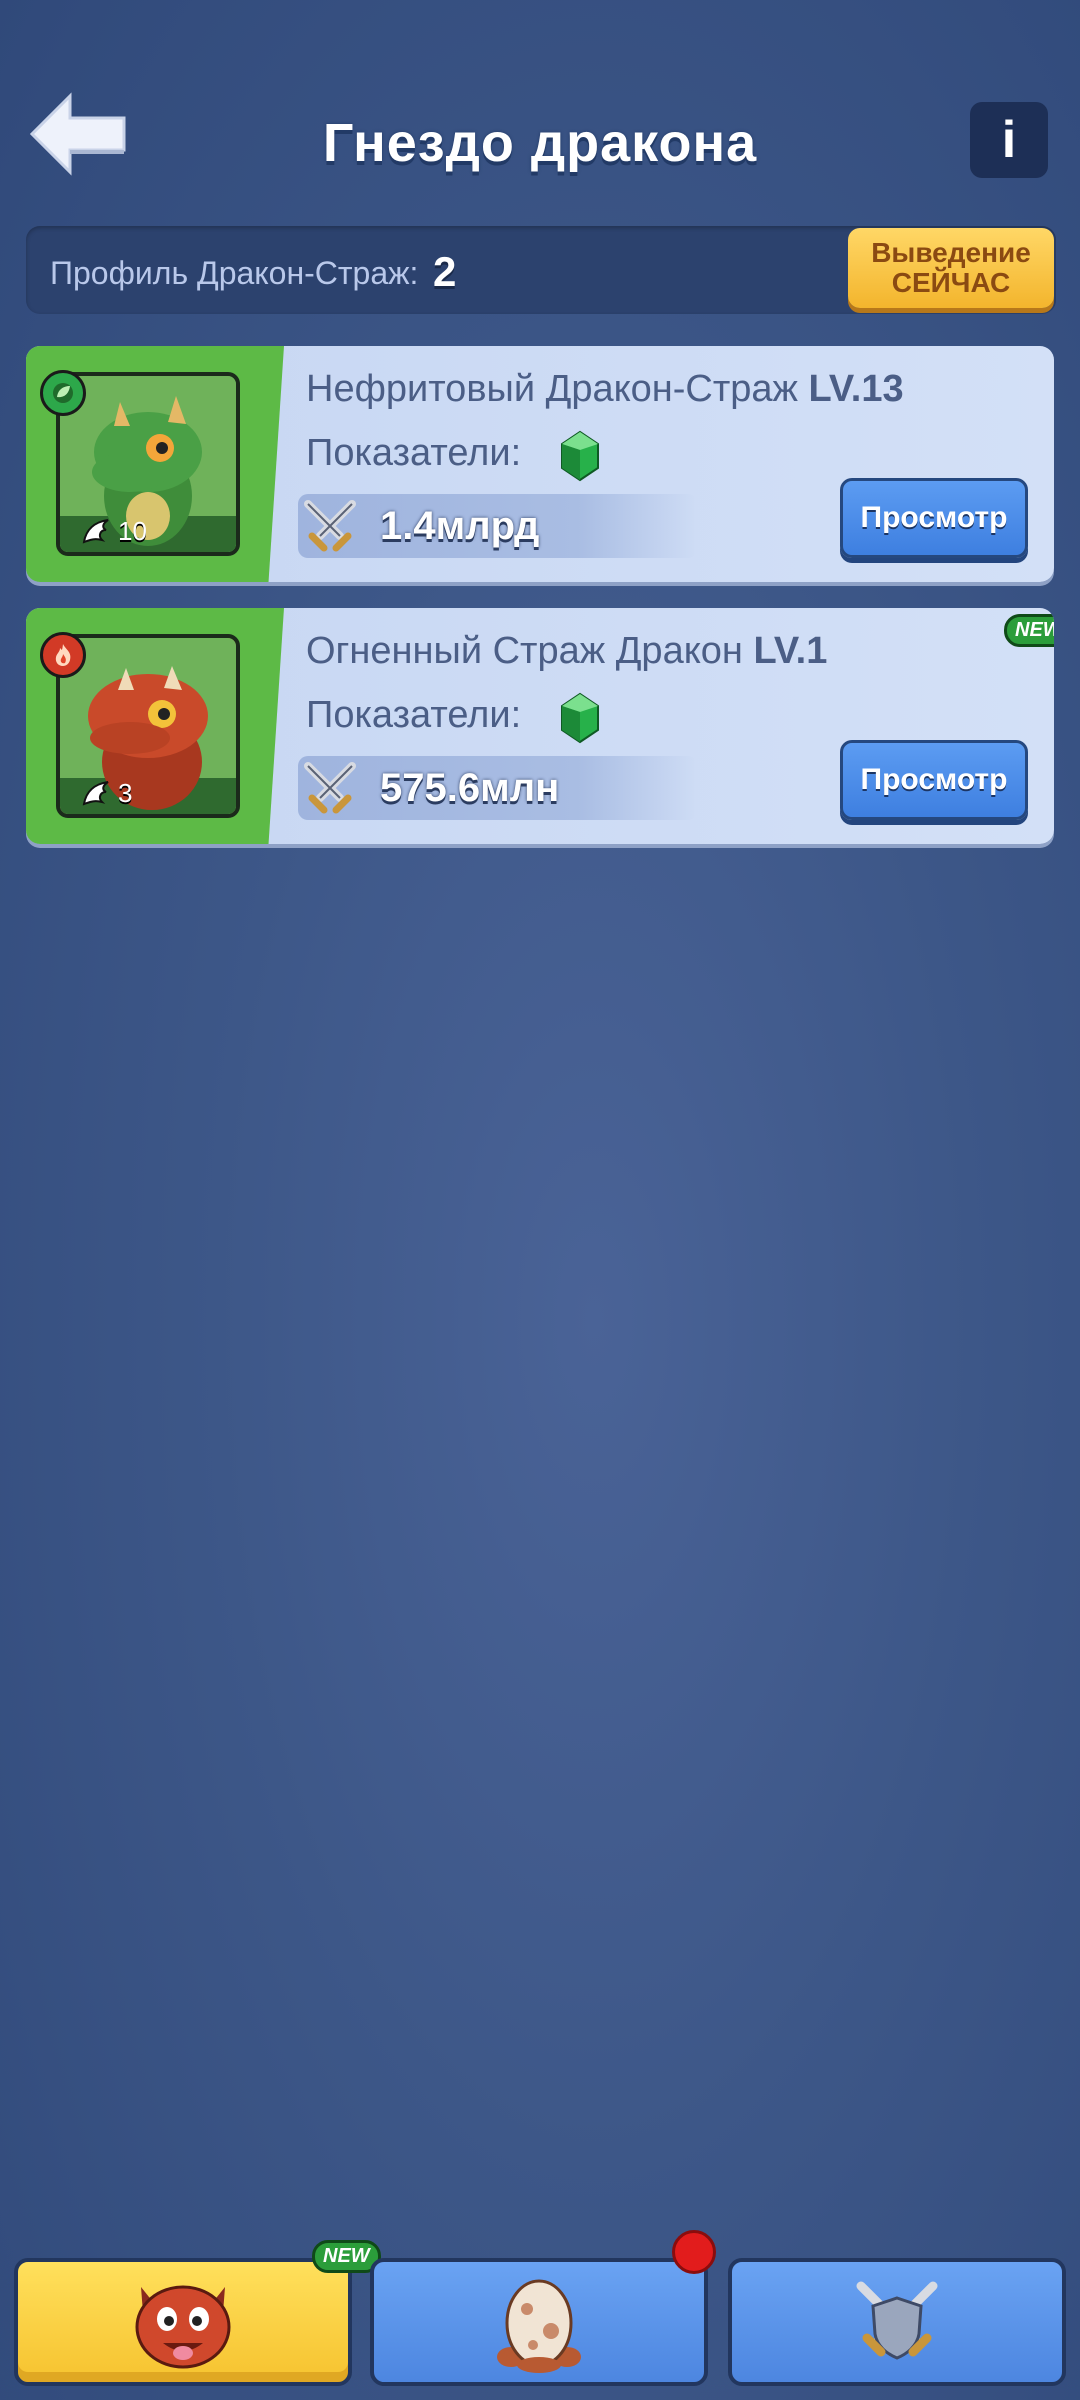 The width and height of the screenshot is (1080, 2400). I want to click on page-title: Гнездо дракона, so click(540, 143).